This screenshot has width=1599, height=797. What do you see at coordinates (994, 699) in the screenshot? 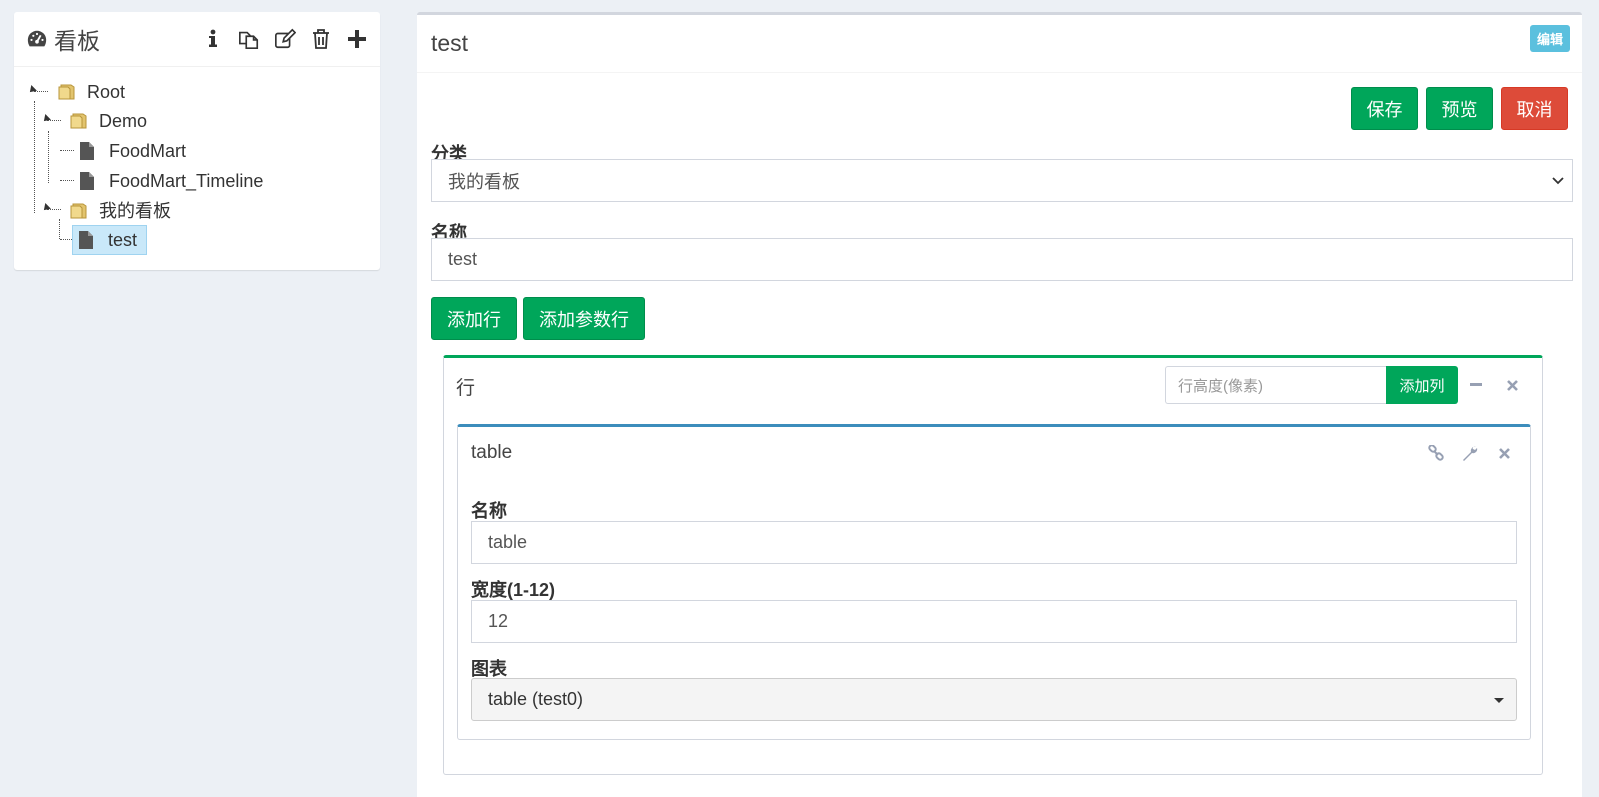
I see `chart-select: table (test0)` at bounding box center [994, 699].